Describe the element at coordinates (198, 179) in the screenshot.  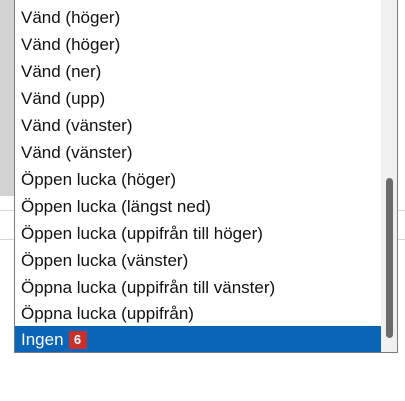
I see `list-item: Öppen lucka (höger)` at that location.